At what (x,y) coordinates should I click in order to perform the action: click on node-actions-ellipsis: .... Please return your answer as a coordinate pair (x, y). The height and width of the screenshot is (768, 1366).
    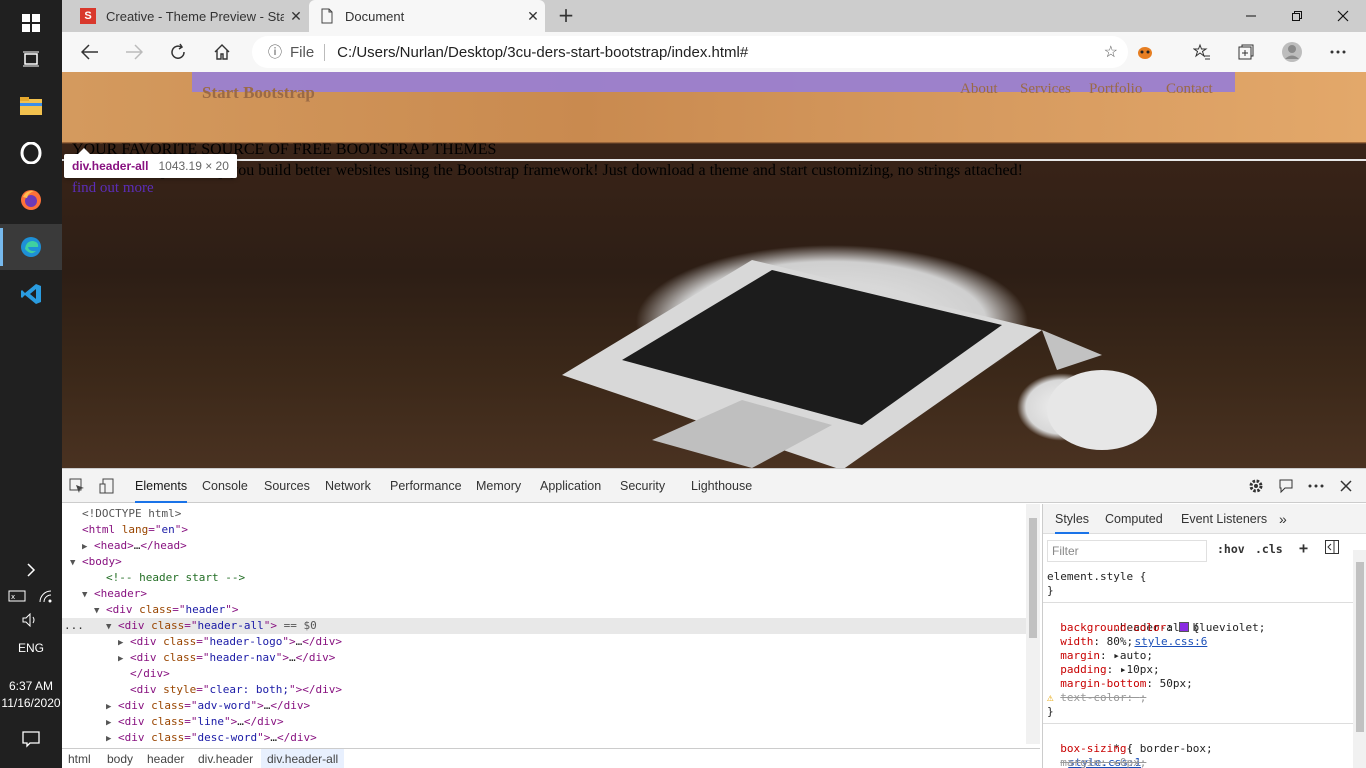
    Looking at the image, I should click on (74, 626).